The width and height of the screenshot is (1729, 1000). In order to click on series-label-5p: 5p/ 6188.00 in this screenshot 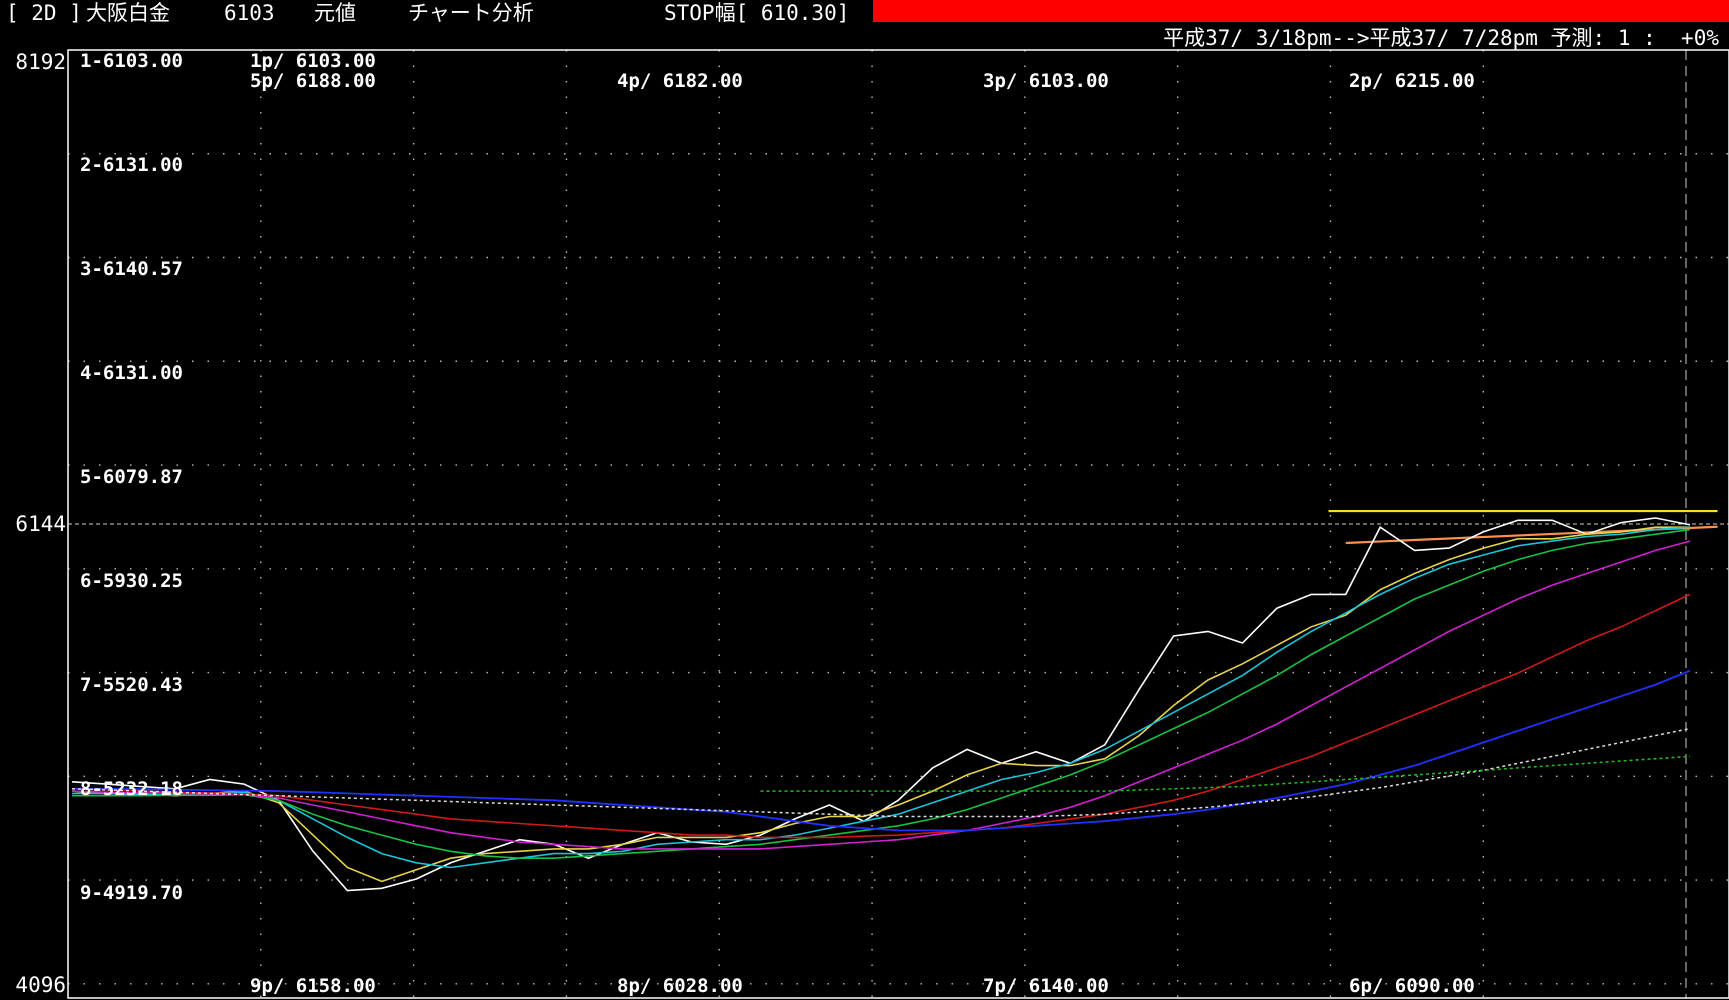, I will do `click(313, 81)`.